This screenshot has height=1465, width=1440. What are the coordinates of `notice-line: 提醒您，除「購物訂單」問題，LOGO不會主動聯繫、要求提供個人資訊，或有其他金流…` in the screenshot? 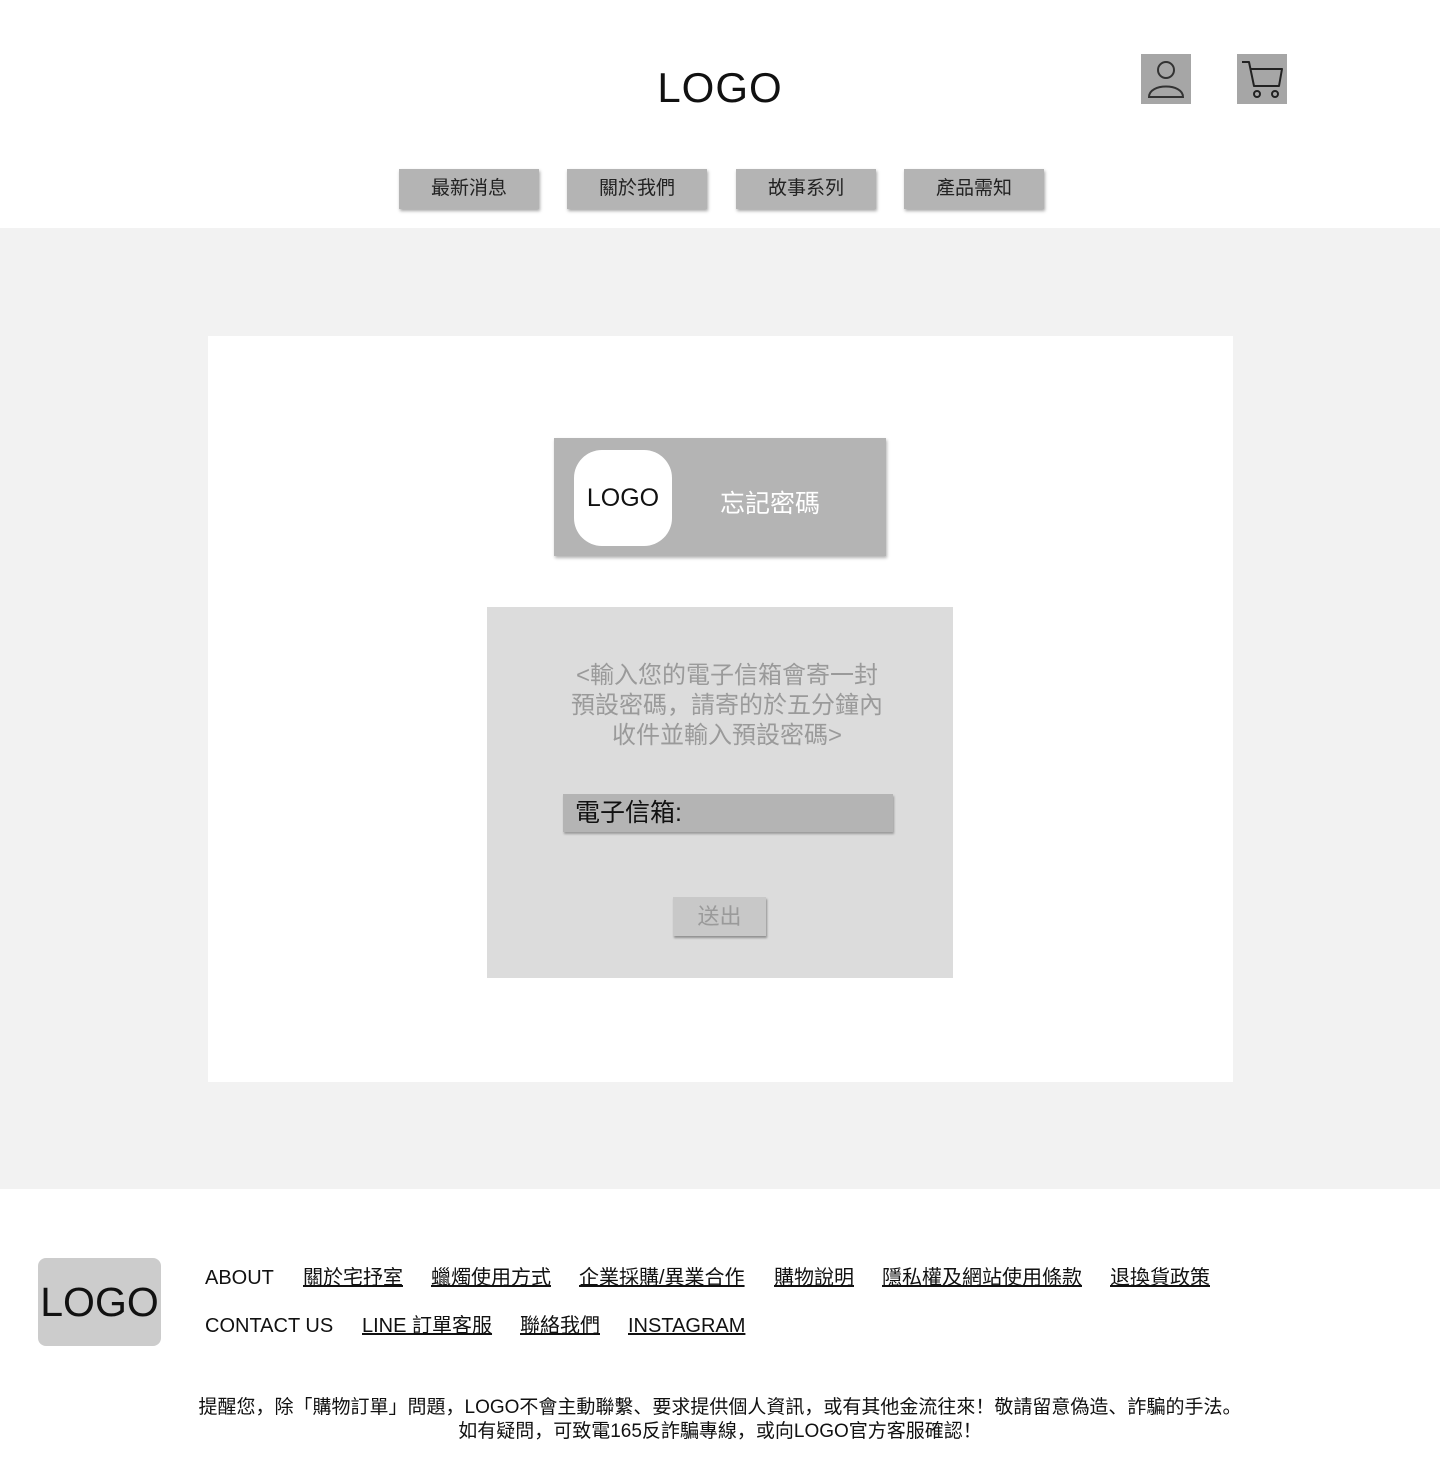 It's located at (720, 1407).